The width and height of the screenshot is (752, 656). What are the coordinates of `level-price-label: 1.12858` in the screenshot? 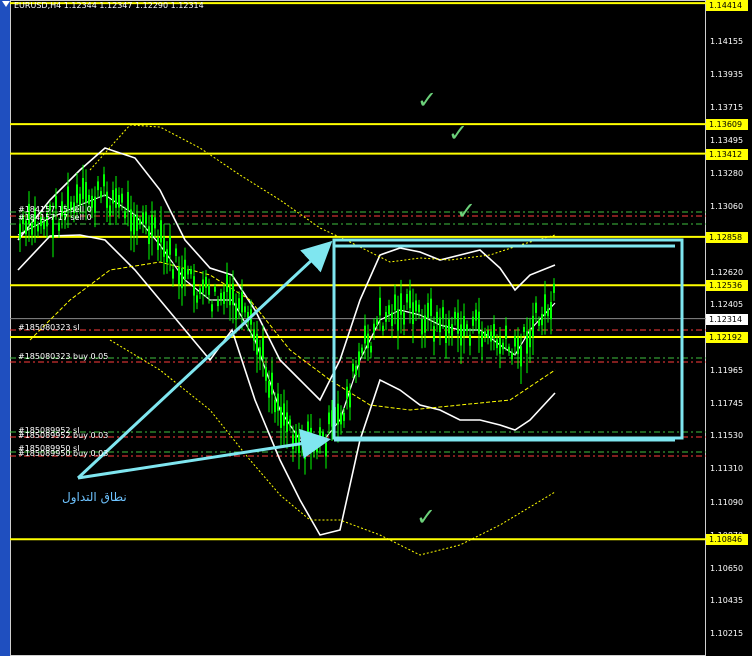 It's located at (727, 237).